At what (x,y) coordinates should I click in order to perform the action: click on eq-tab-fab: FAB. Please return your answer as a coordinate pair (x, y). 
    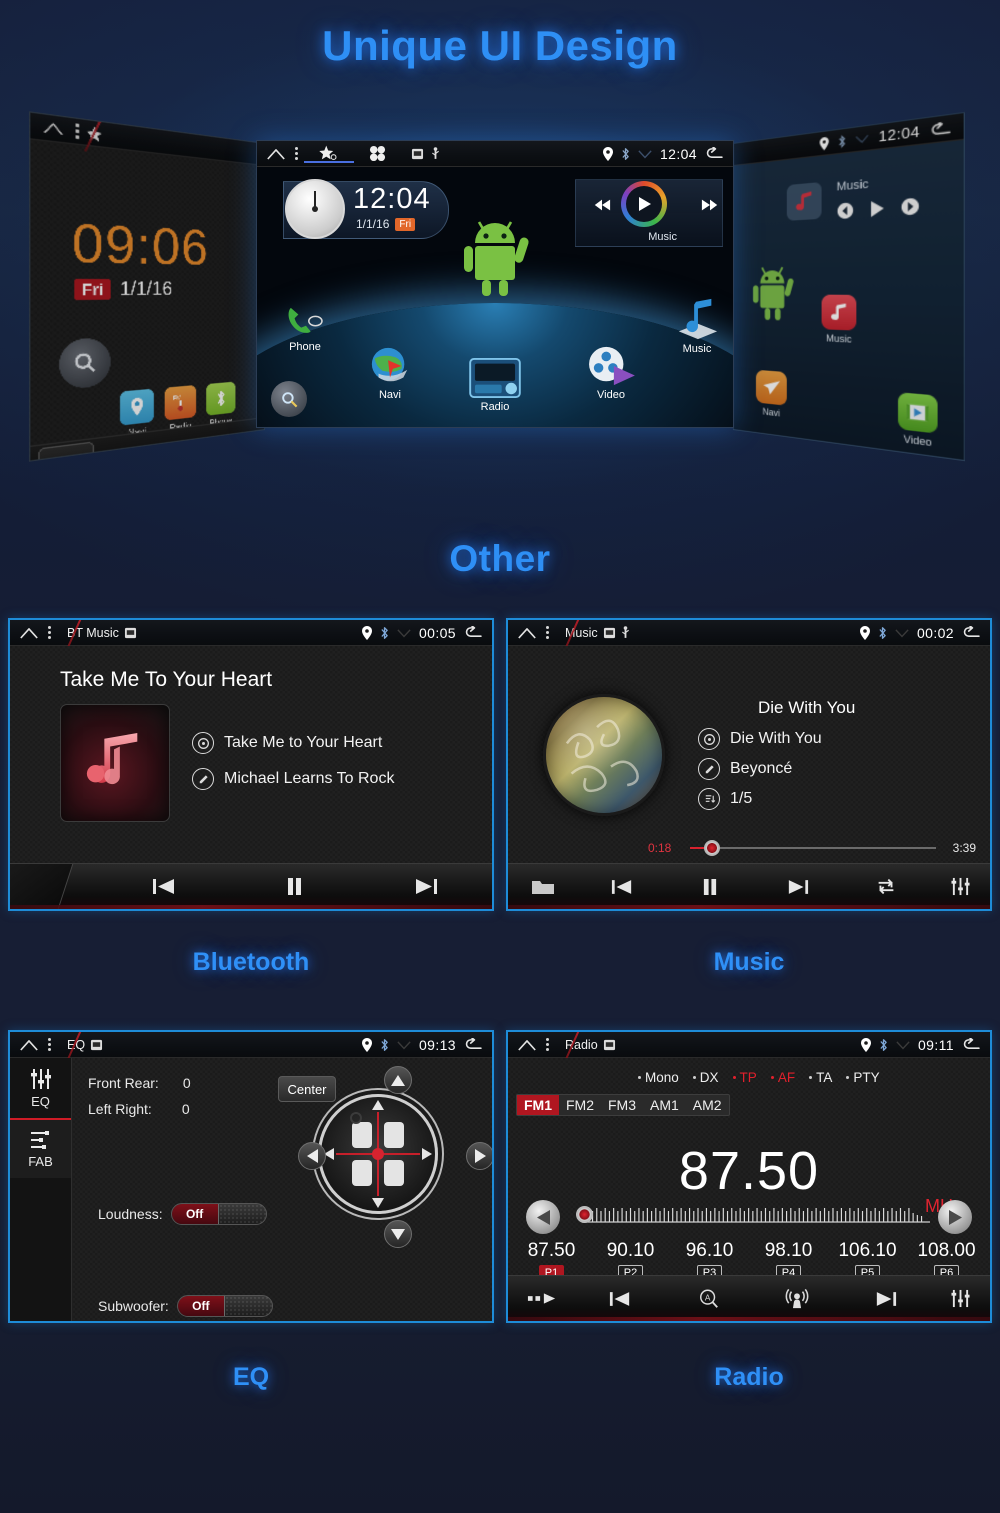
    Looking at the image, I should click on (40, 1148).